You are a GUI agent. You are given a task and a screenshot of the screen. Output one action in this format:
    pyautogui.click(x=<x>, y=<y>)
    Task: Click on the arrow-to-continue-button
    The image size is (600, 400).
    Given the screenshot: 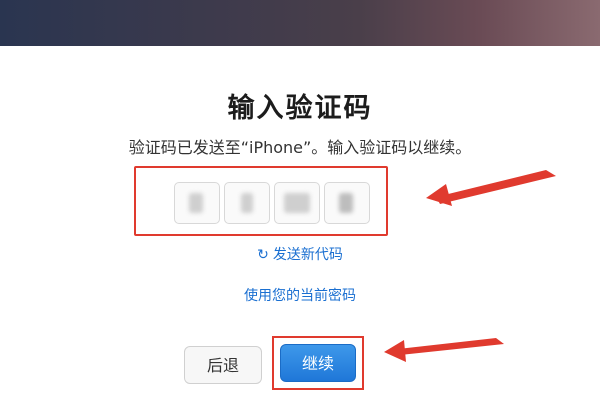 What is the action you would take?
    pyautogui.click(x=444, y=350)
    